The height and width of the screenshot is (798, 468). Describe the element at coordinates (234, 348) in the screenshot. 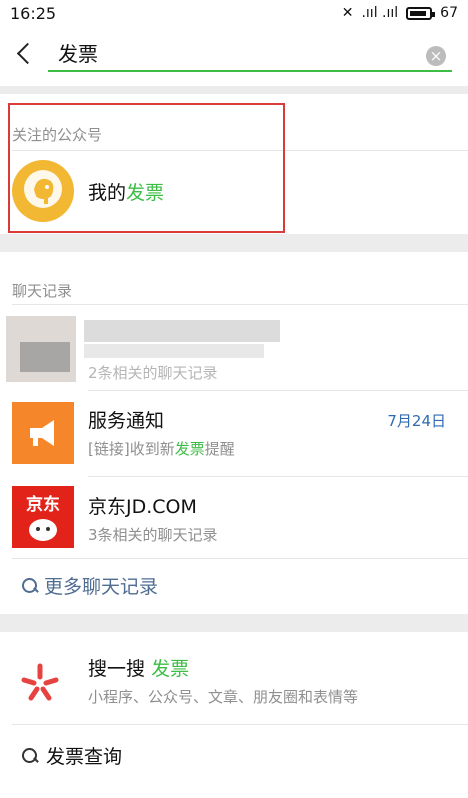

I see `chat-item-blurred: 2条相关的聊天记录` at that location.